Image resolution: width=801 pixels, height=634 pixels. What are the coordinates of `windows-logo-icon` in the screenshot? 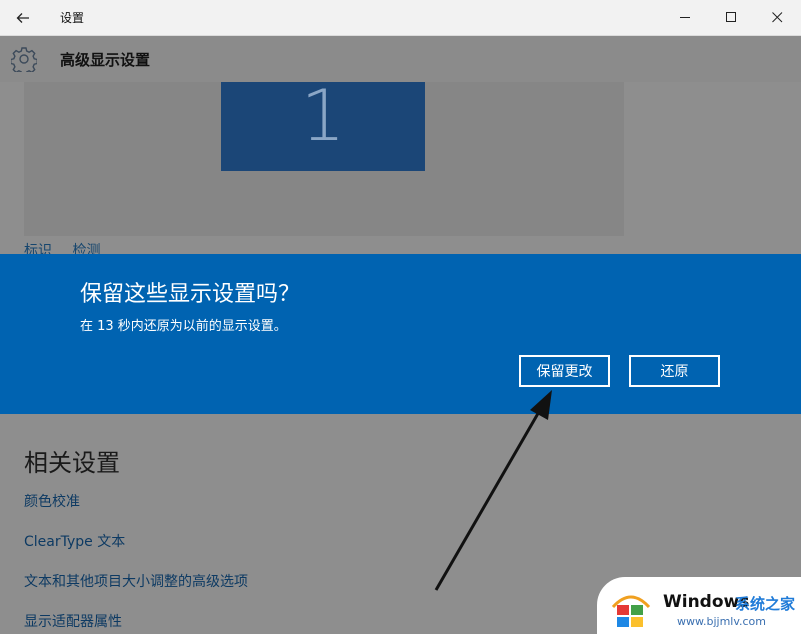 It's located at (631, 611).